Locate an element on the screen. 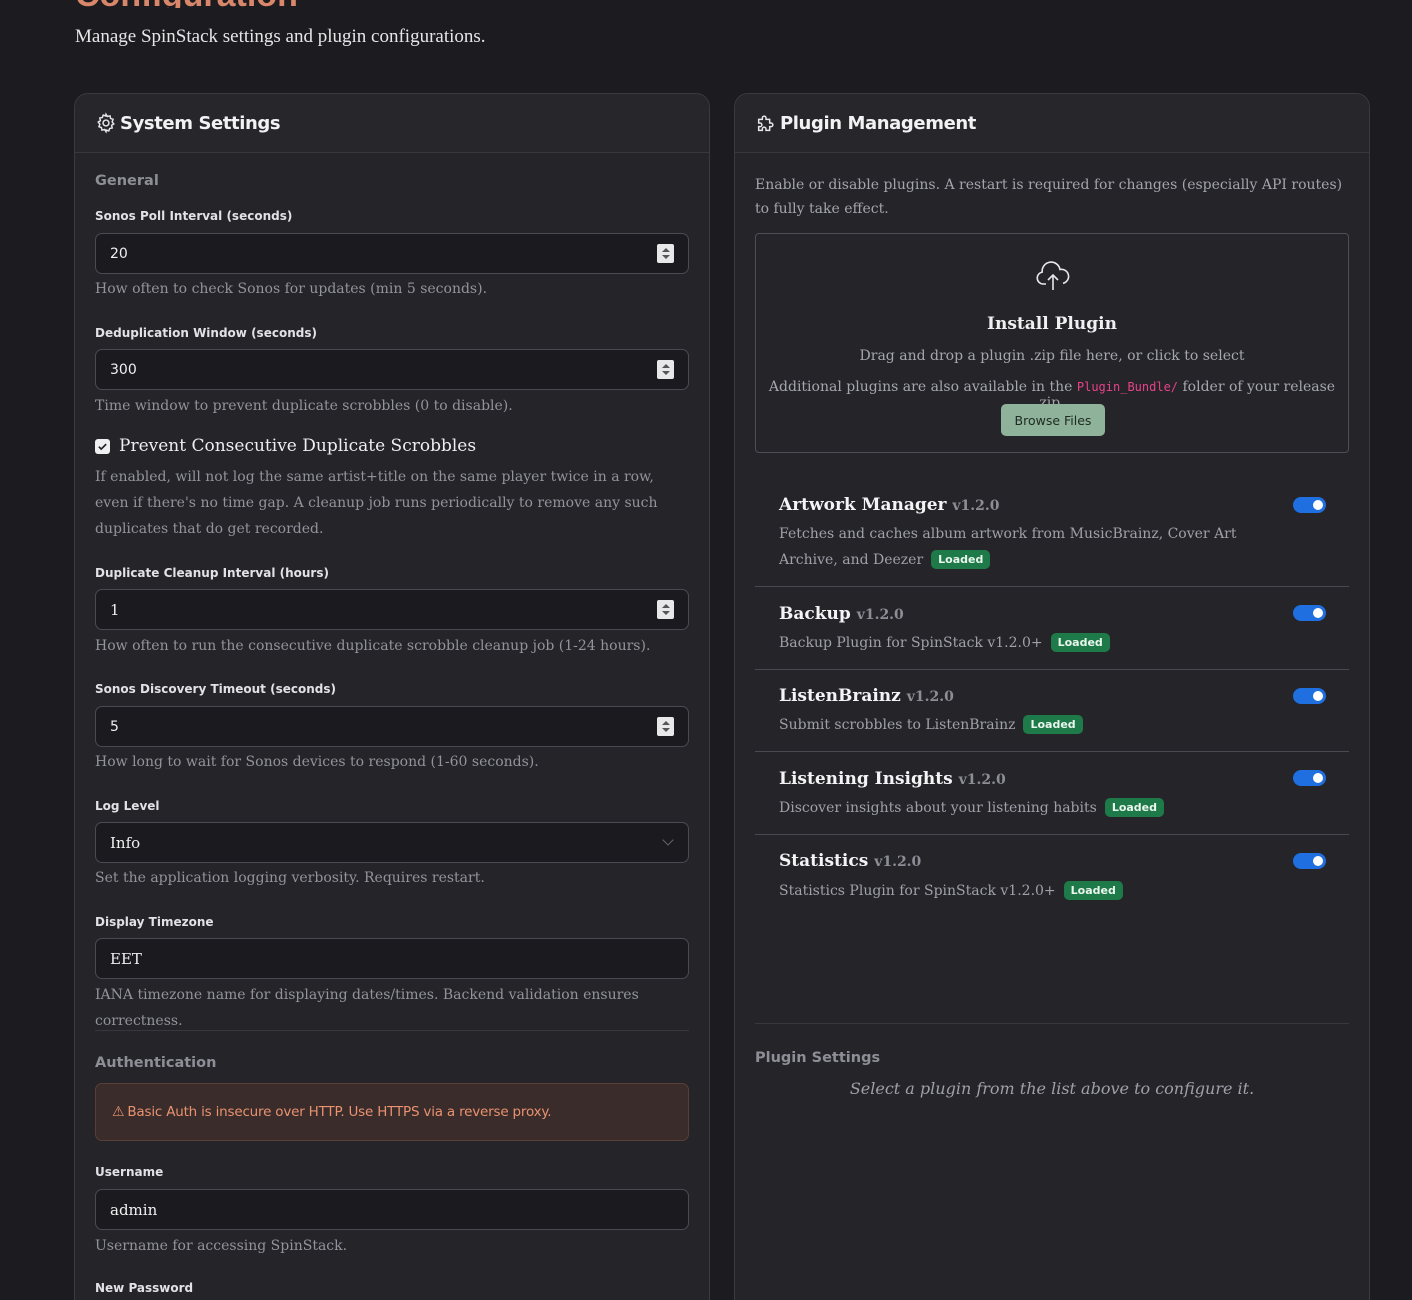 This screenshot has width=1412, height=1300. username-label: Username is located at coordinates (129, 1172).